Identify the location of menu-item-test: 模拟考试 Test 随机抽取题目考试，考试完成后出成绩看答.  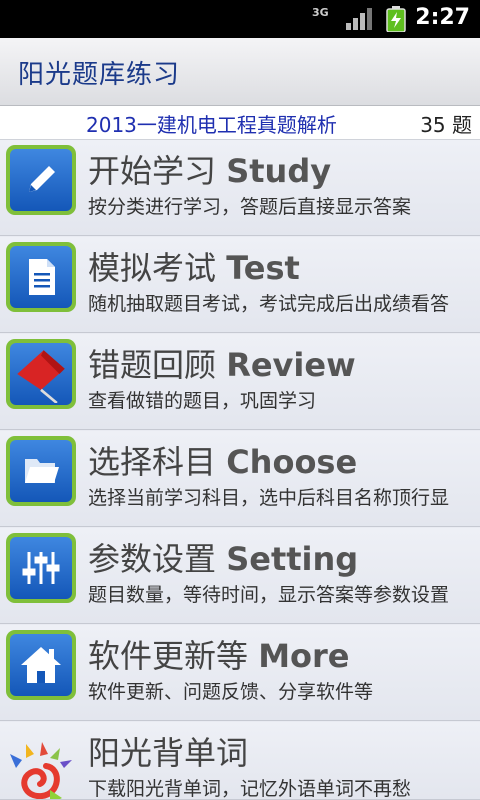
(240, 285).